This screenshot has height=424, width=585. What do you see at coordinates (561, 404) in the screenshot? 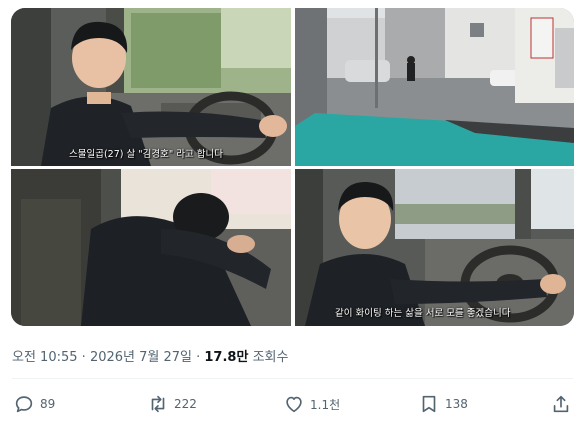
I see `share-icon` at bounding box center [561, 404].